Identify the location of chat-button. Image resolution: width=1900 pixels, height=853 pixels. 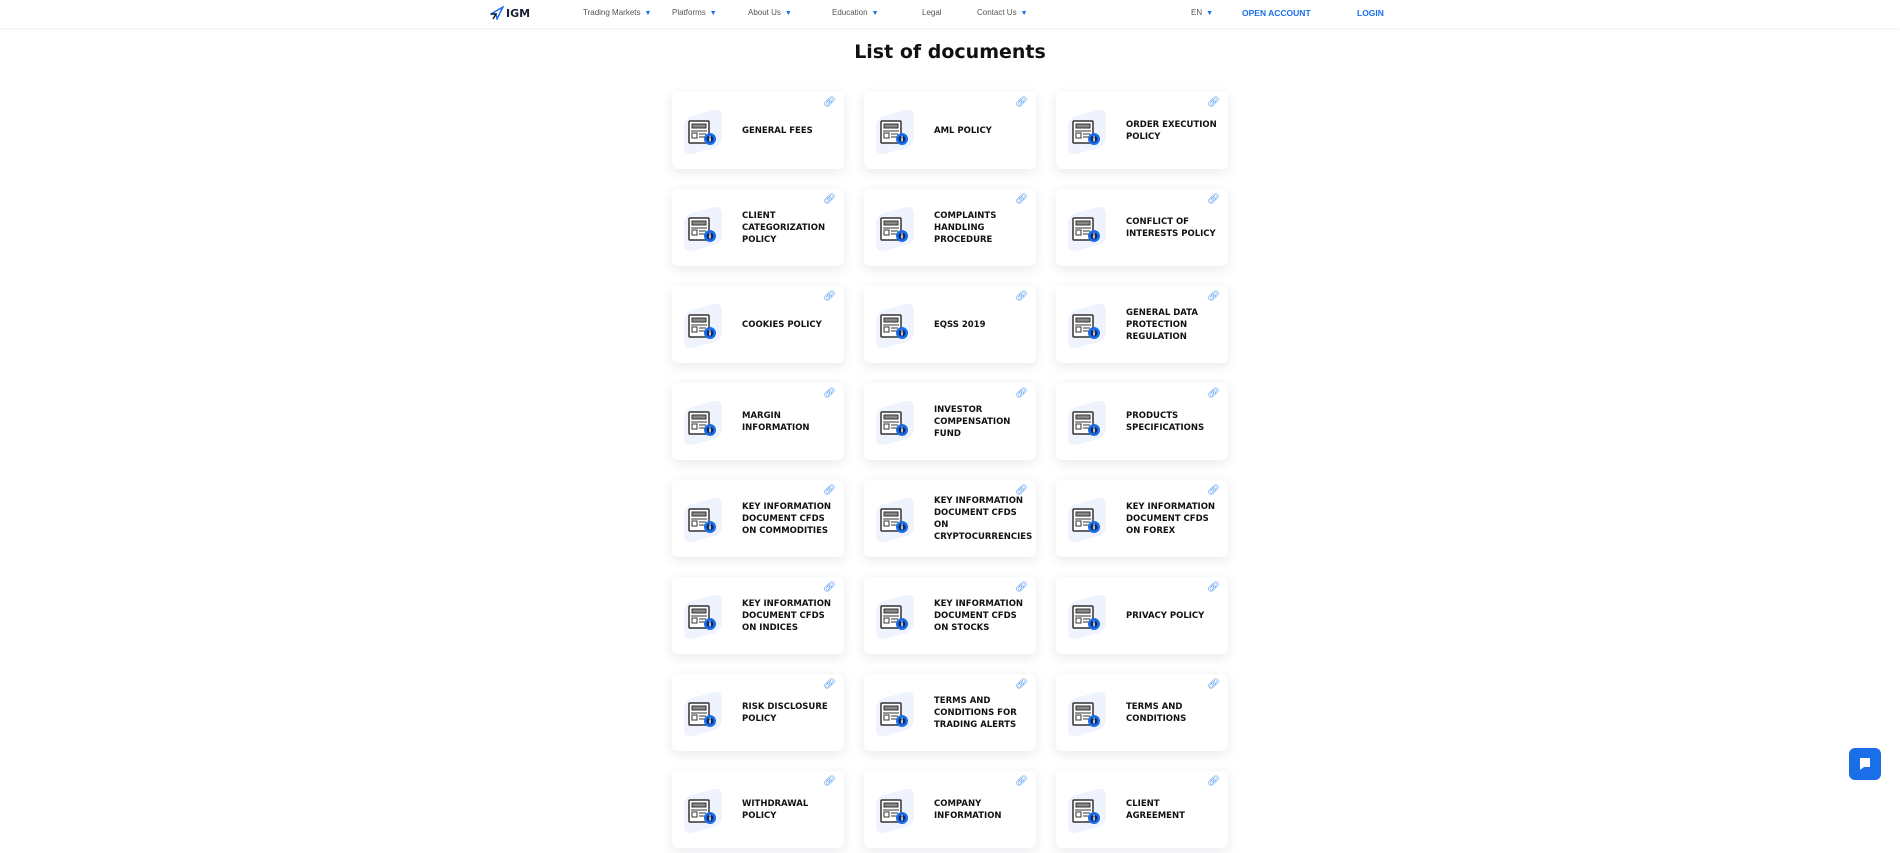
(1865, 764).